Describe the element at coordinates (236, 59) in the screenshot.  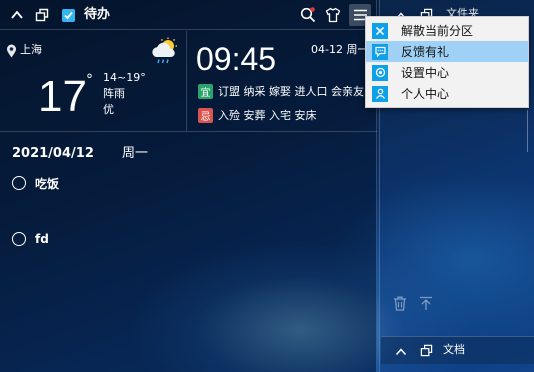
I see `clock-time: 09:45` at that location.